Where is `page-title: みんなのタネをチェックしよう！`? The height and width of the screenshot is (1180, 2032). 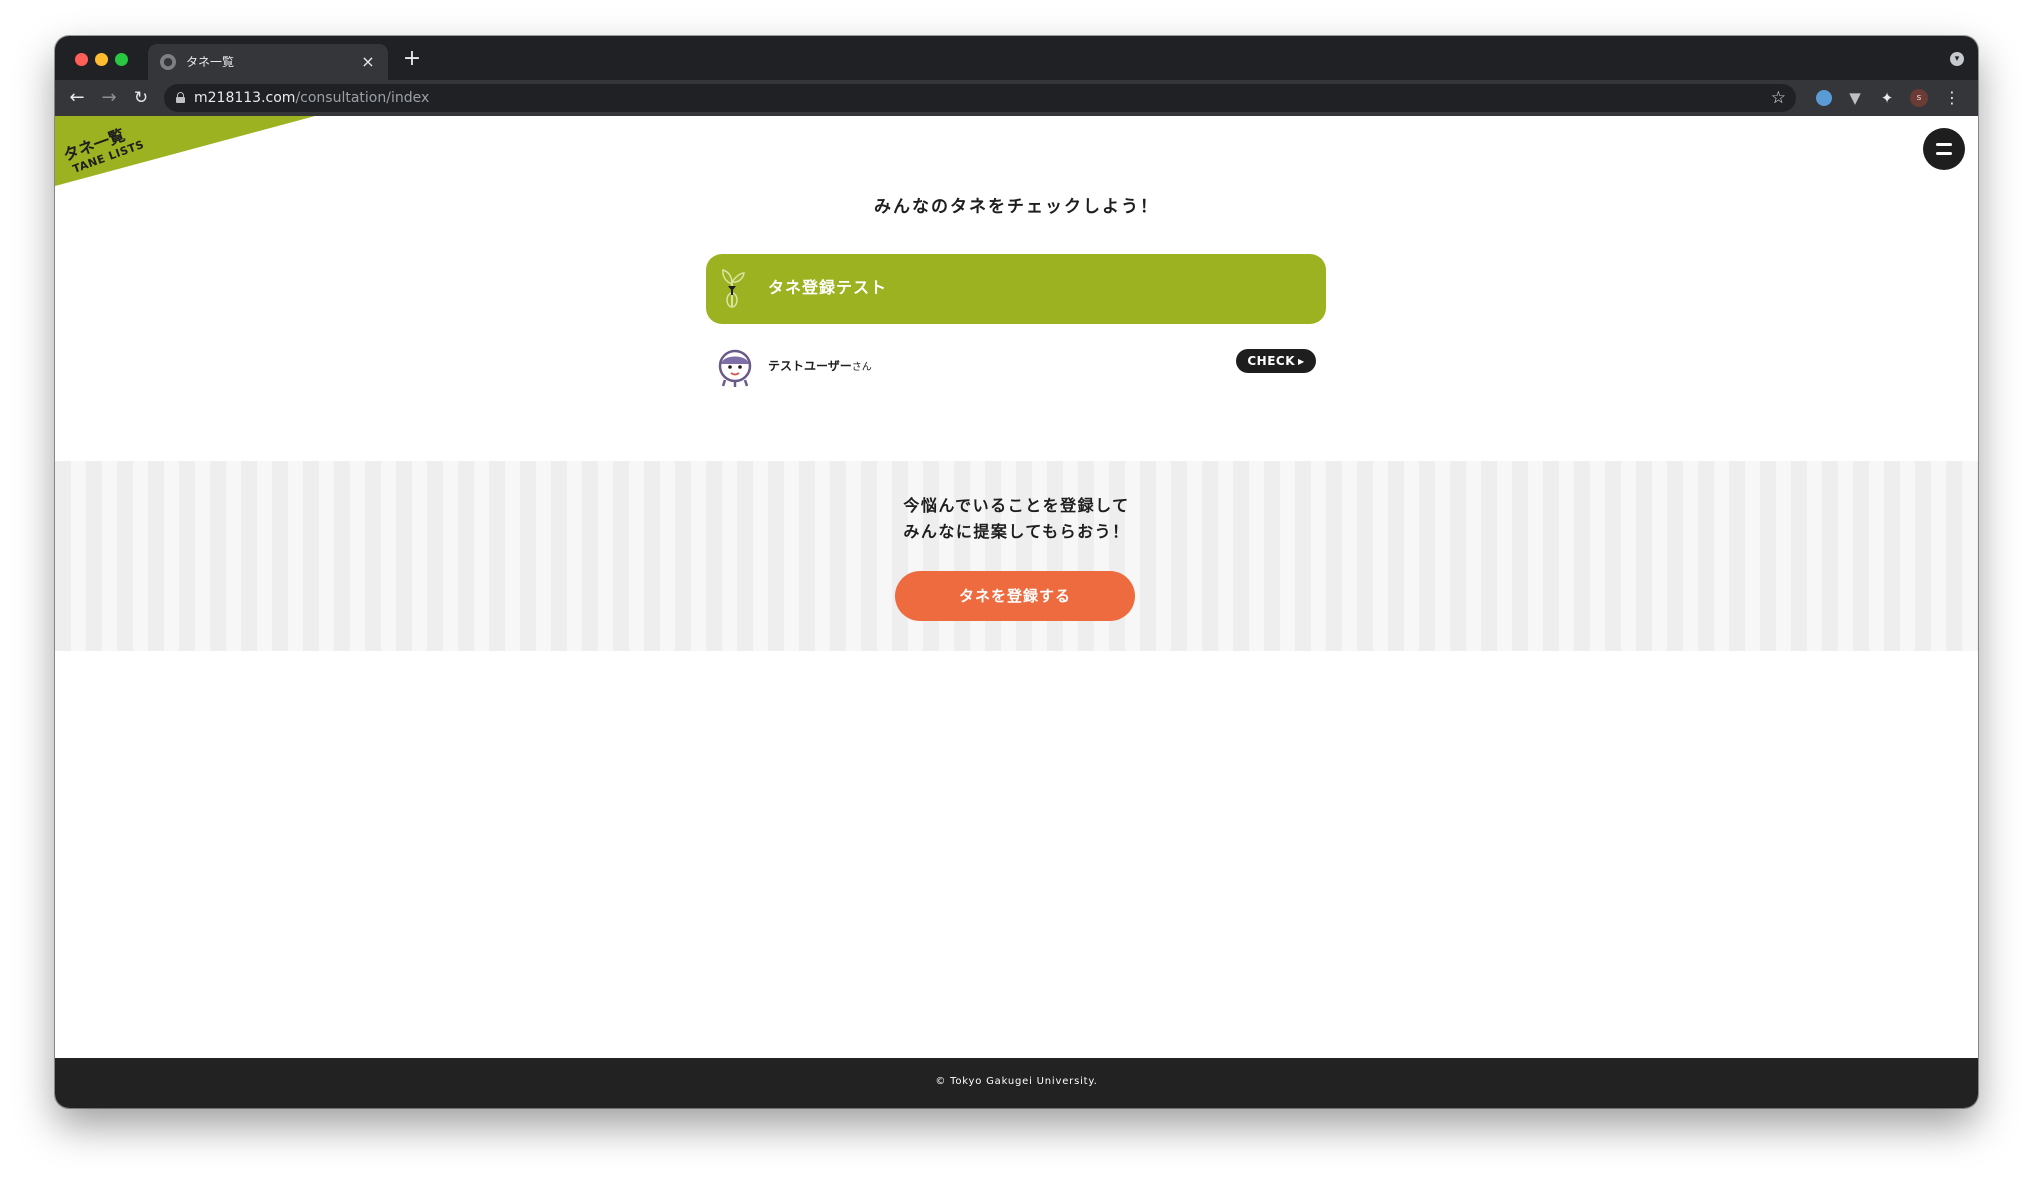
page-title: みんなのタネをチェックしよう！ is located at coordinates (1016, 207).